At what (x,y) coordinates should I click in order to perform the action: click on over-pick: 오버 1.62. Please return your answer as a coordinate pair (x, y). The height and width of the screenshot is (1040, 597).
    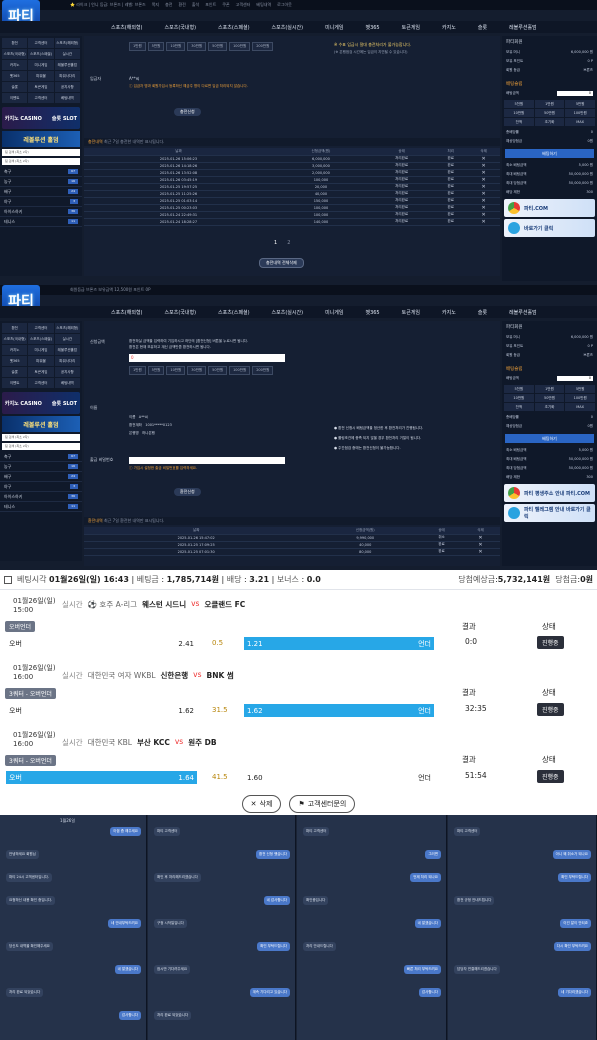
    Looking at the image, I should click on (101, 710).